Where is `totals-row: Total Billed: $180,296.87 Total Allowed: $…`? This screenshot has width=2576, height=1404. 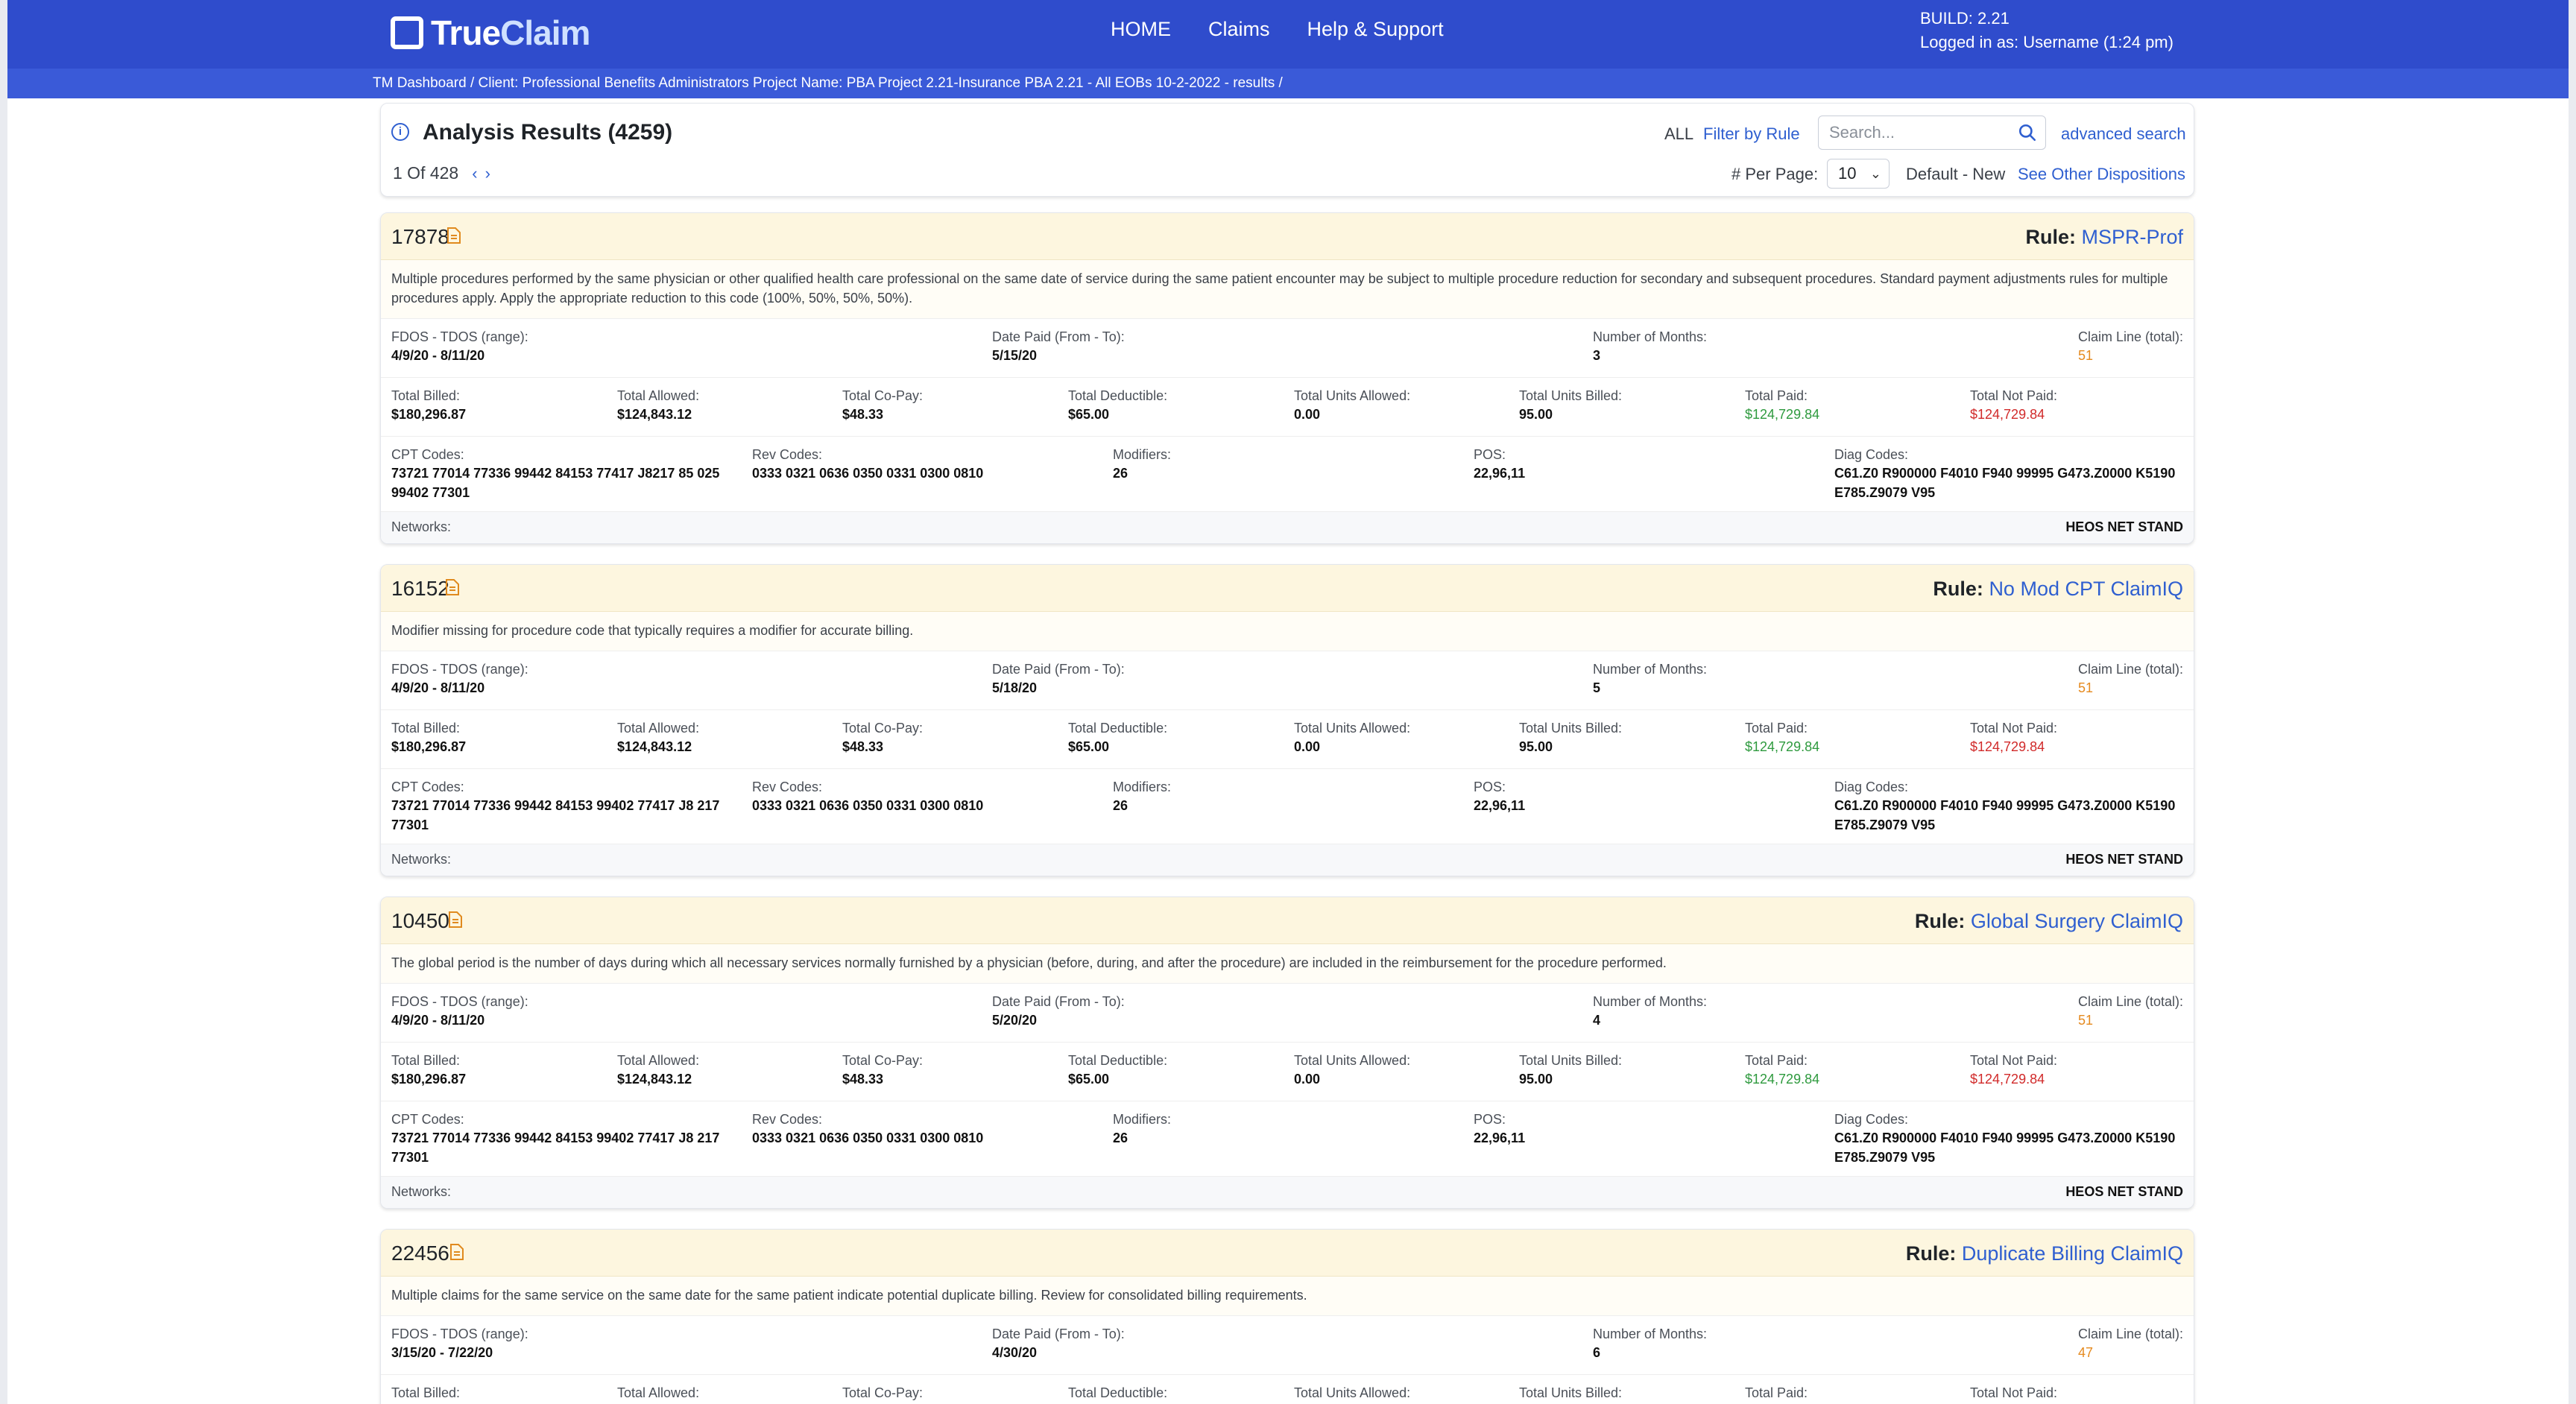 totals-row: Total Billed: $180,296.87 Total Allowed: $… is located at coordinates (1287, 407).